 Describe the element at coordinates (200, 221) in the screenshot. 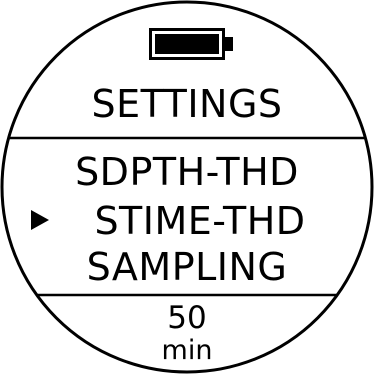

I see `menu-item-label: STIME-THD` at that location.